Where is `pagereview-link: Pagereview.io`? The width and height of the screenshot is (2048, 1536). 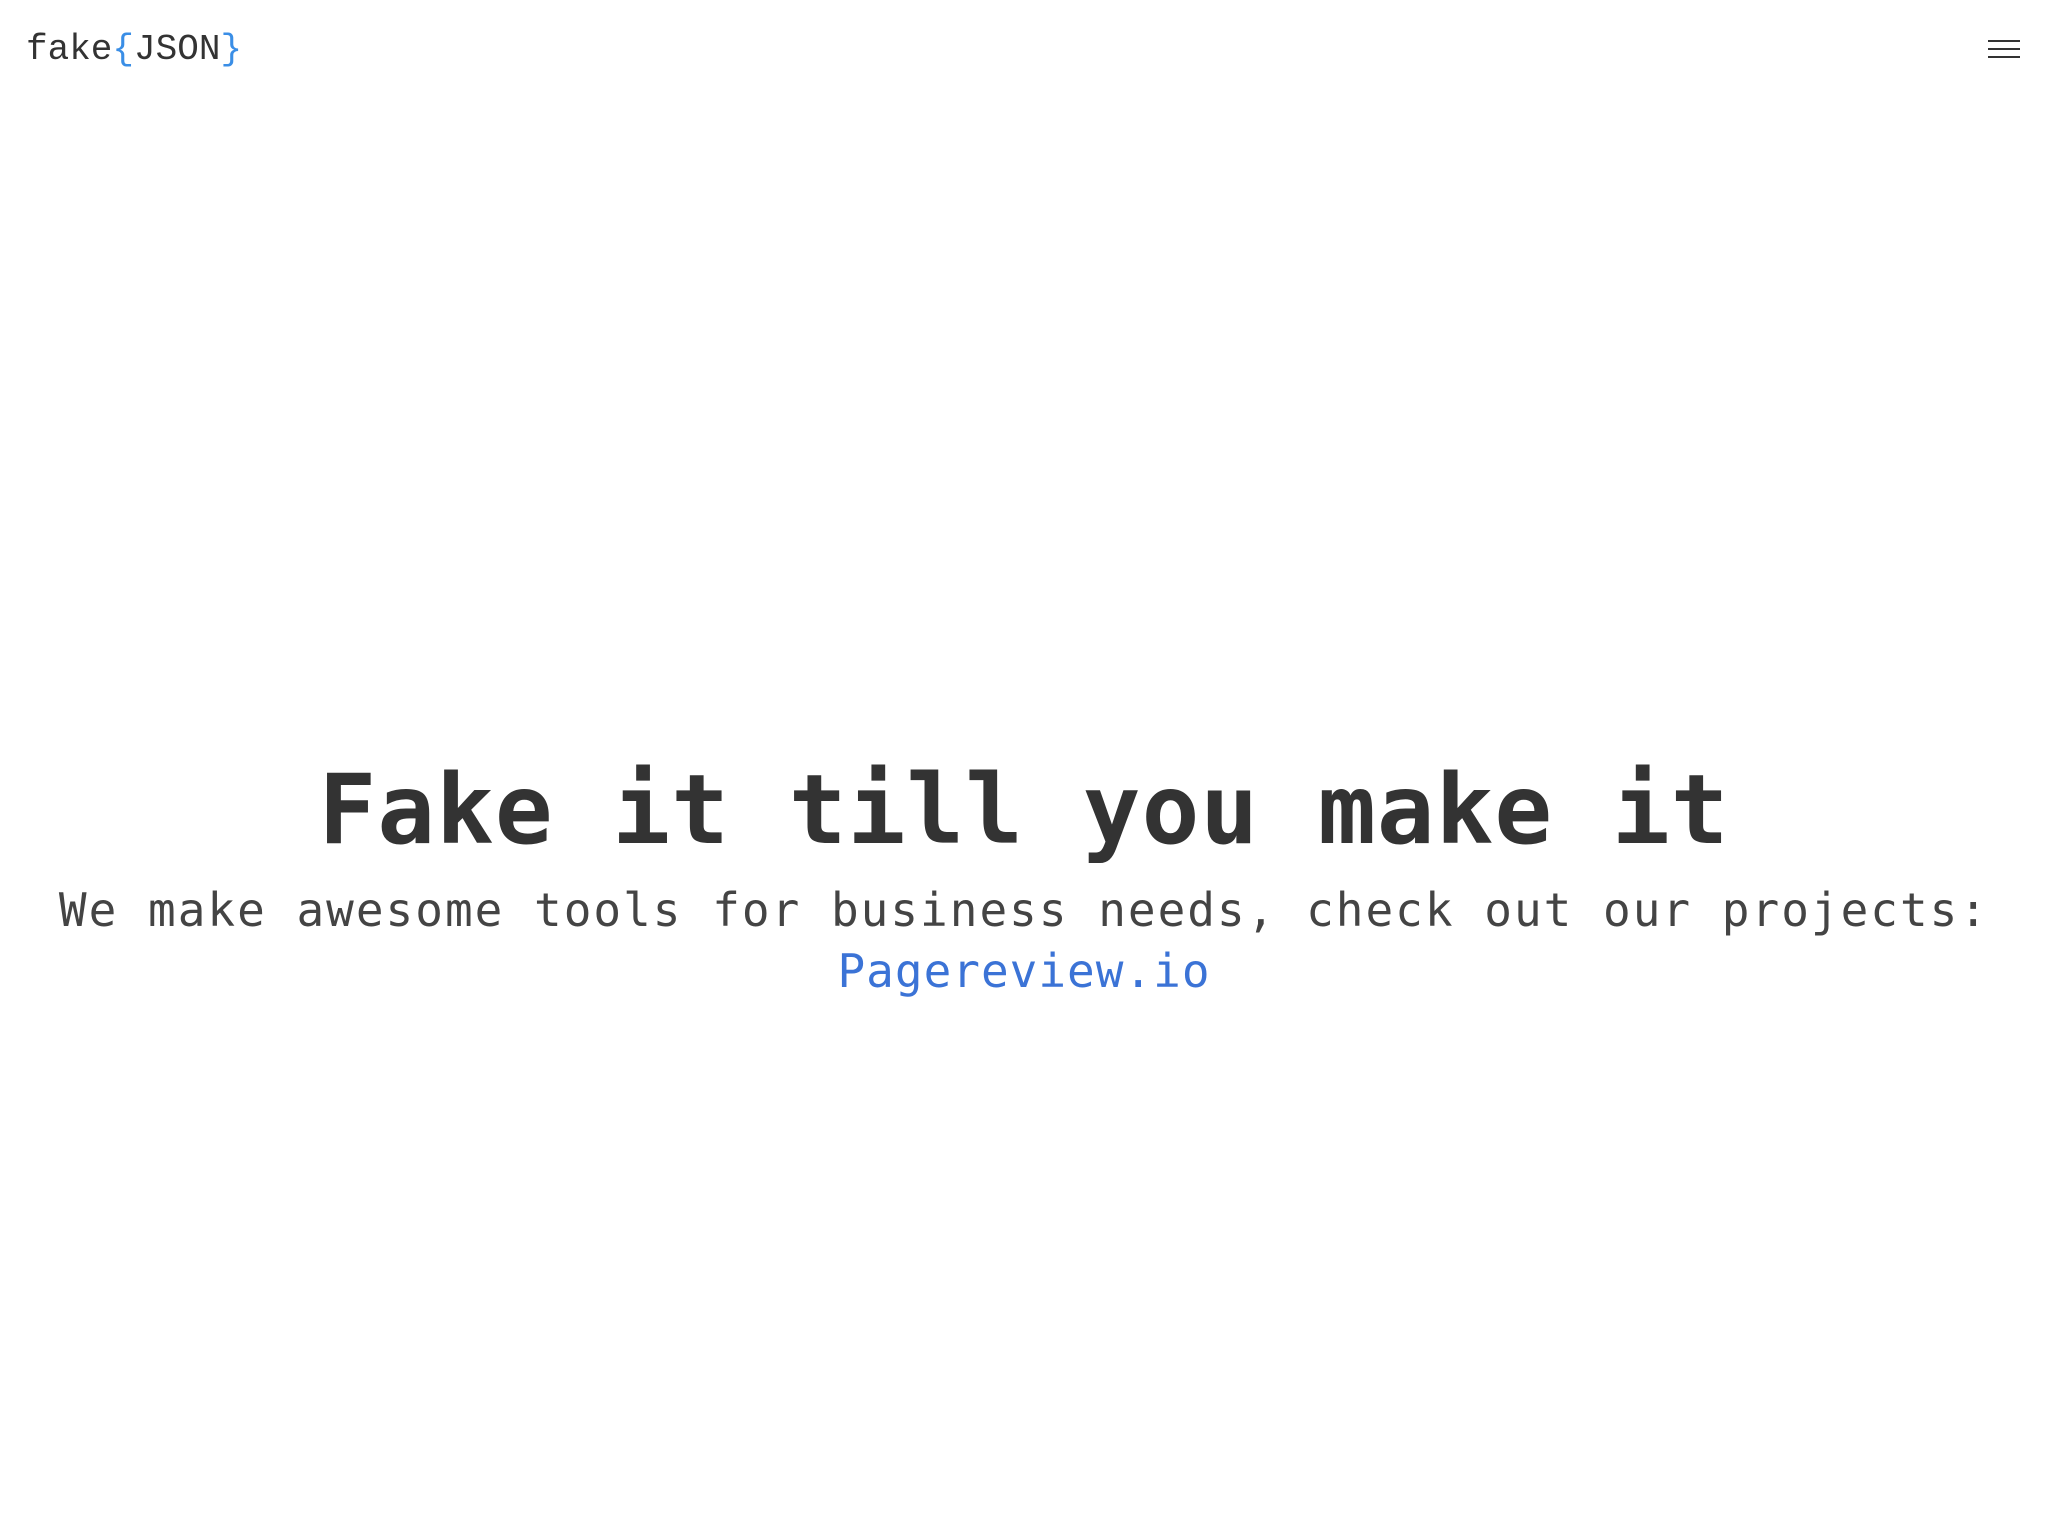 pagereview-link: Pagereview.io is located at coordinates (1023, 971).